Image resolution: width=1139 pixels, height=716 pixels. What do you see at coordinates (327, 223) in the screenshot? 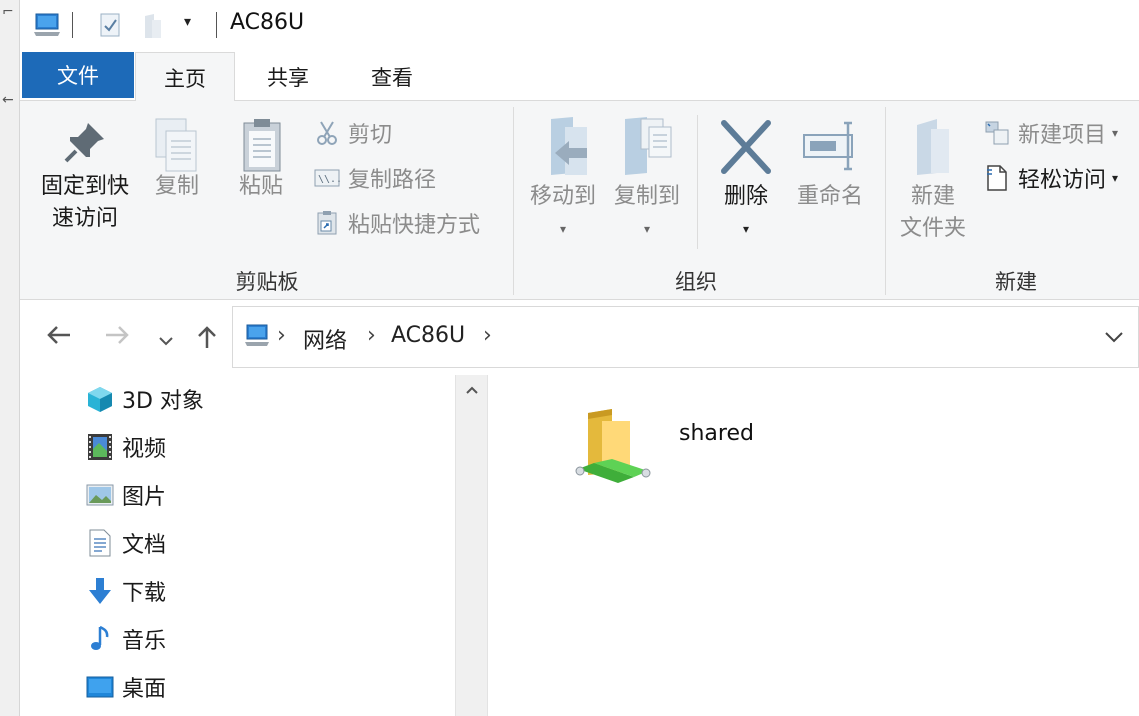
I see `paste-shortcut-icon` at bounding box center [327, 223].